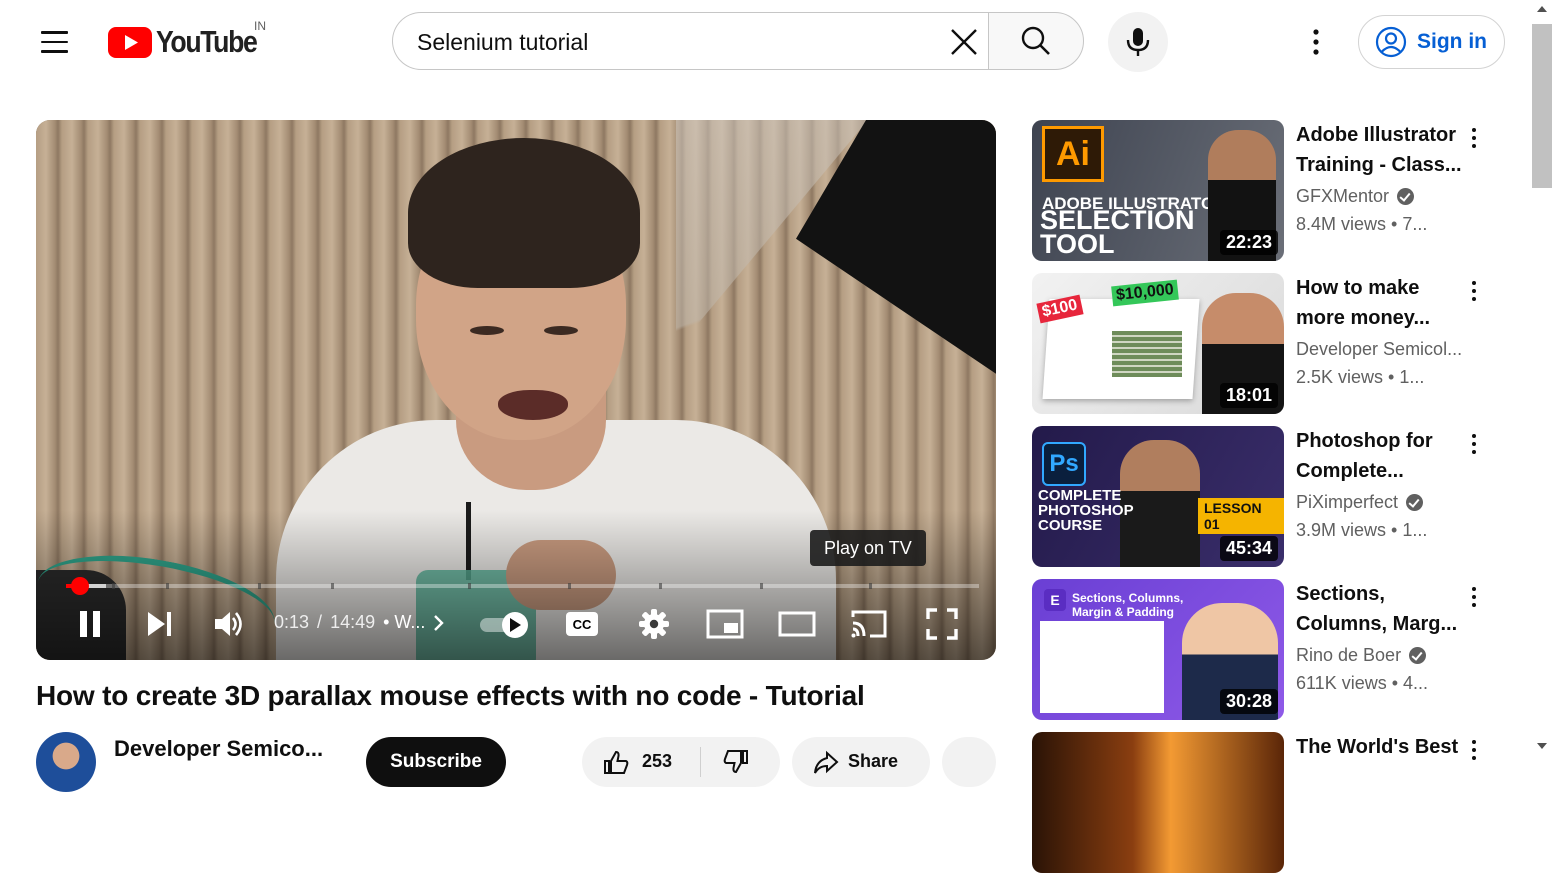  I want to click on next-icon, so click(159, 624).